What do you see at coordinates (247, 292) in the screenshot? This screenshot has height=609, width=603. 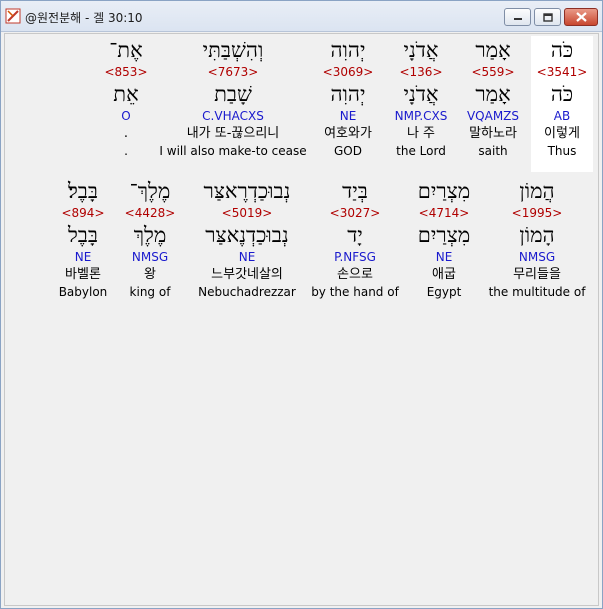 I see `english-gloss: Nebuchadrezzar` at bounding box center [247, 292].